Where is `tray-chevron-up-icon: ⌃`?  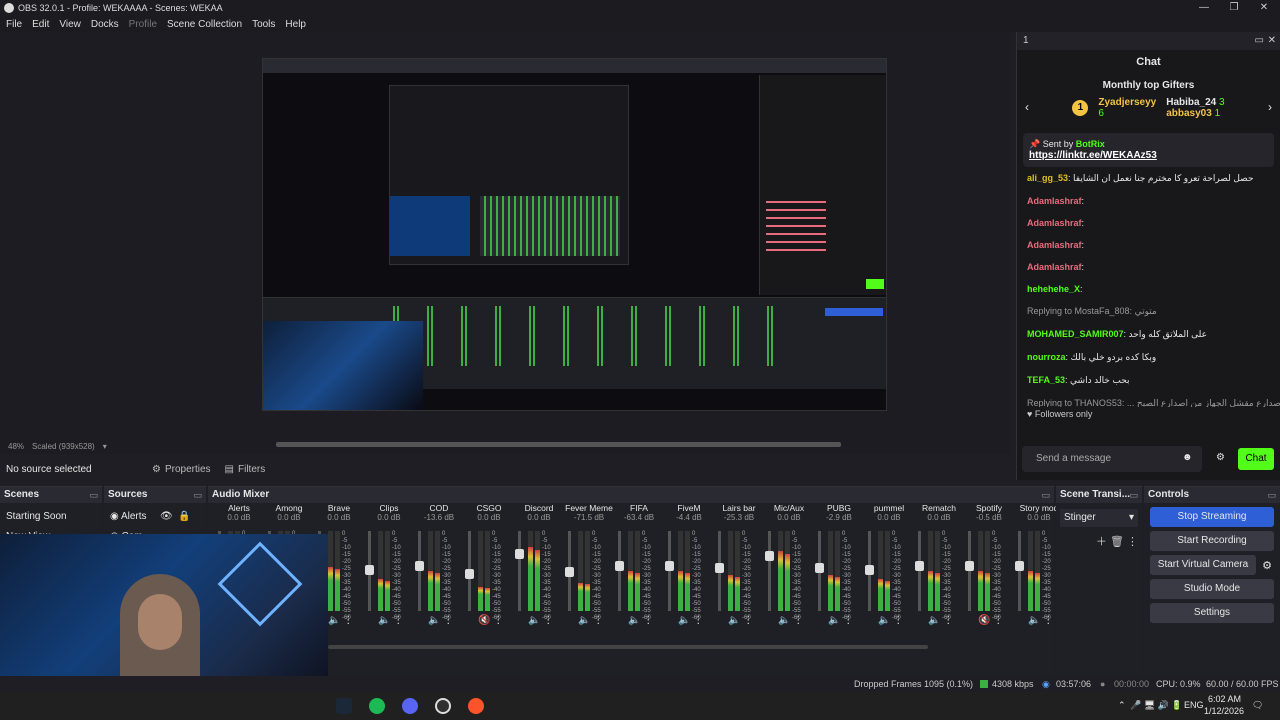 tray-chevron-up-icon: ⌃ is located at coordinates (1122, 705).